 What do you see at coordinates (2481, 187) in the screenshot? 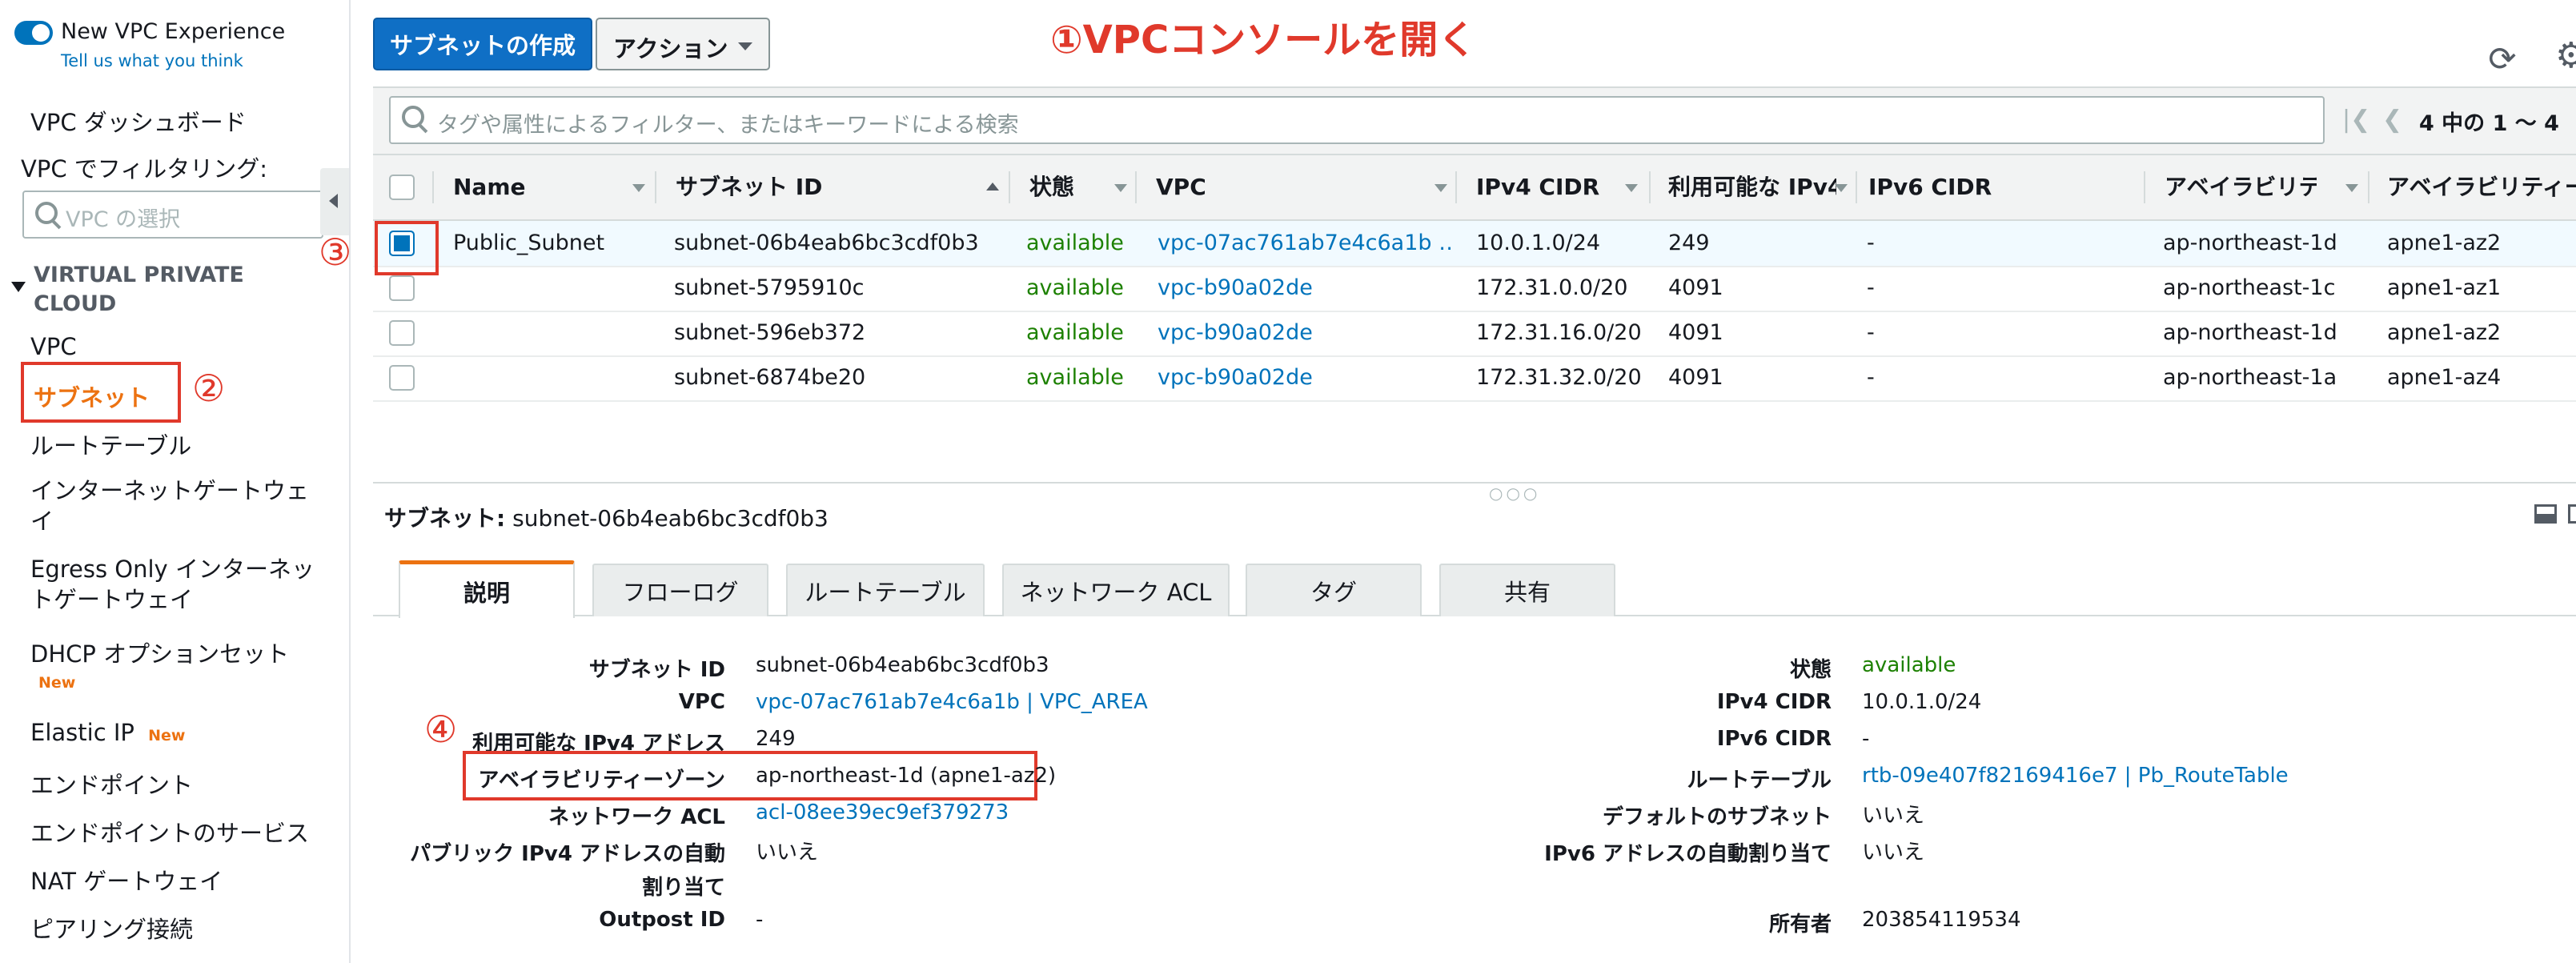
I see `column-header-availability-zone-id: アベイラビリティー` at bounding box center [2481, 187].